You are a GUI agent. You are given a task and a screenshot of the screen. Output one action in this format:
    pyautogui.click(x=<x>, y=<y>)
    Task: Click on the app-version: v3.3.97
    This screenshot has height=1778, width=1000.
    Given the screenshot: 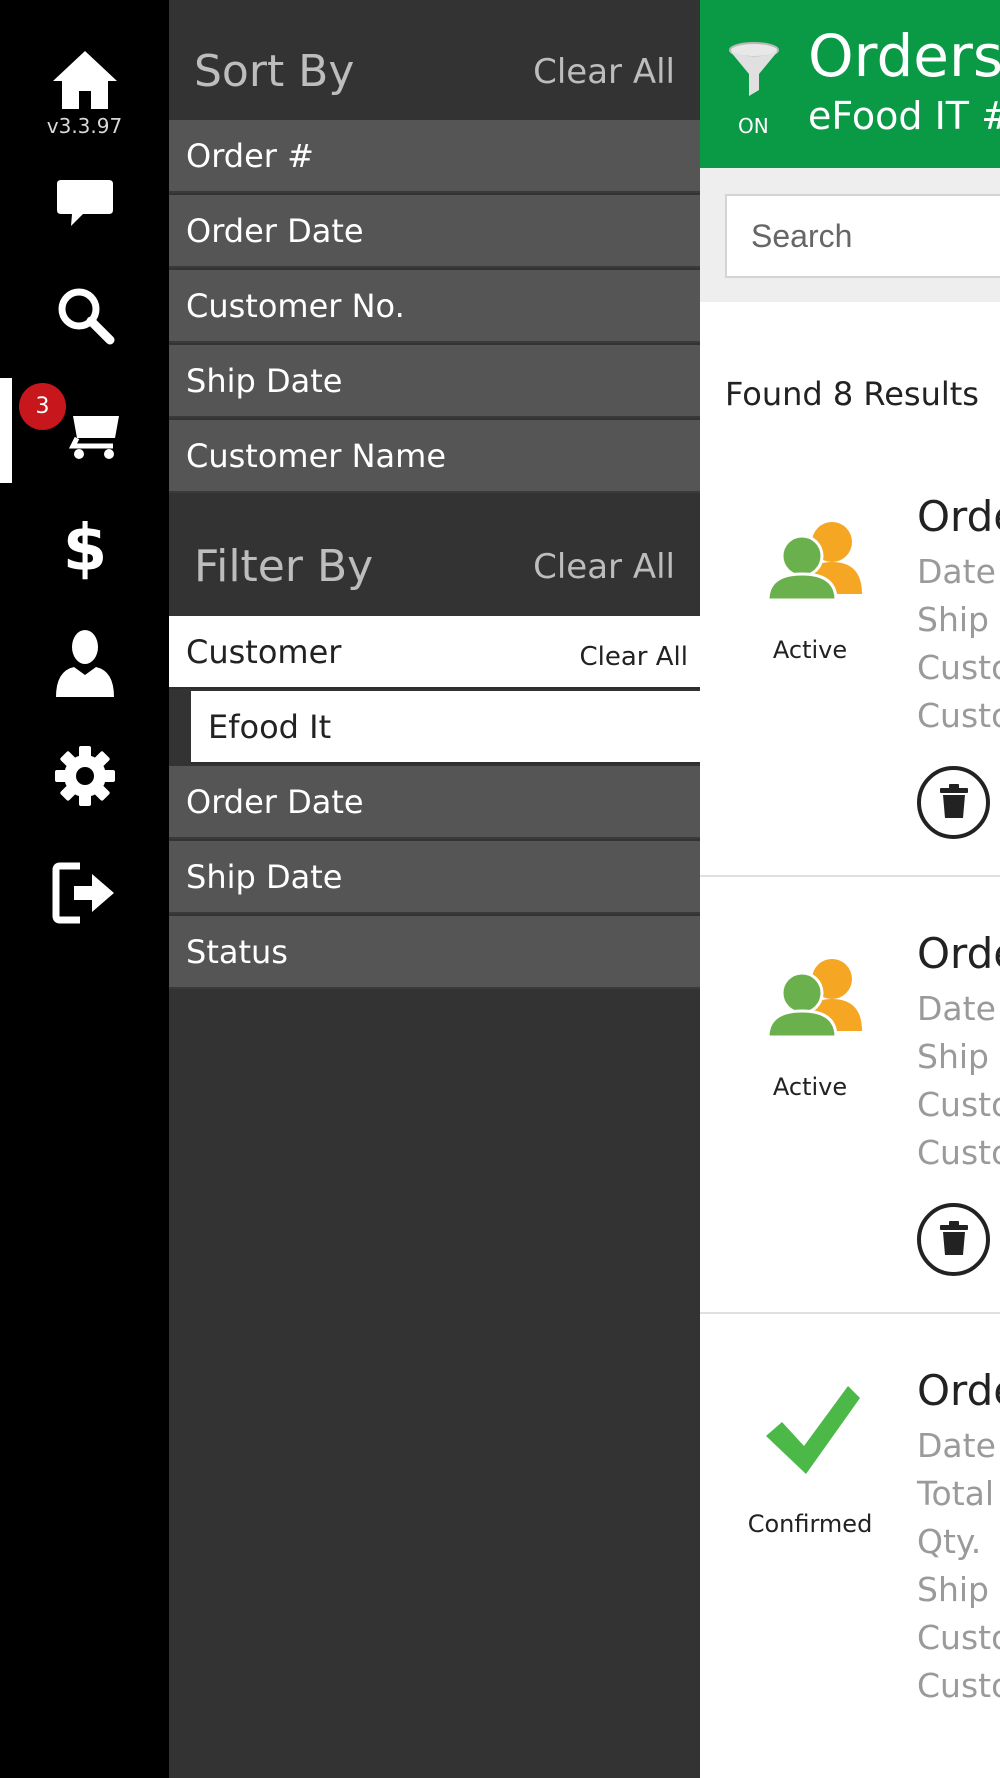 What is the action you would take?
    pyautogui.click(x=84, y=126)
    